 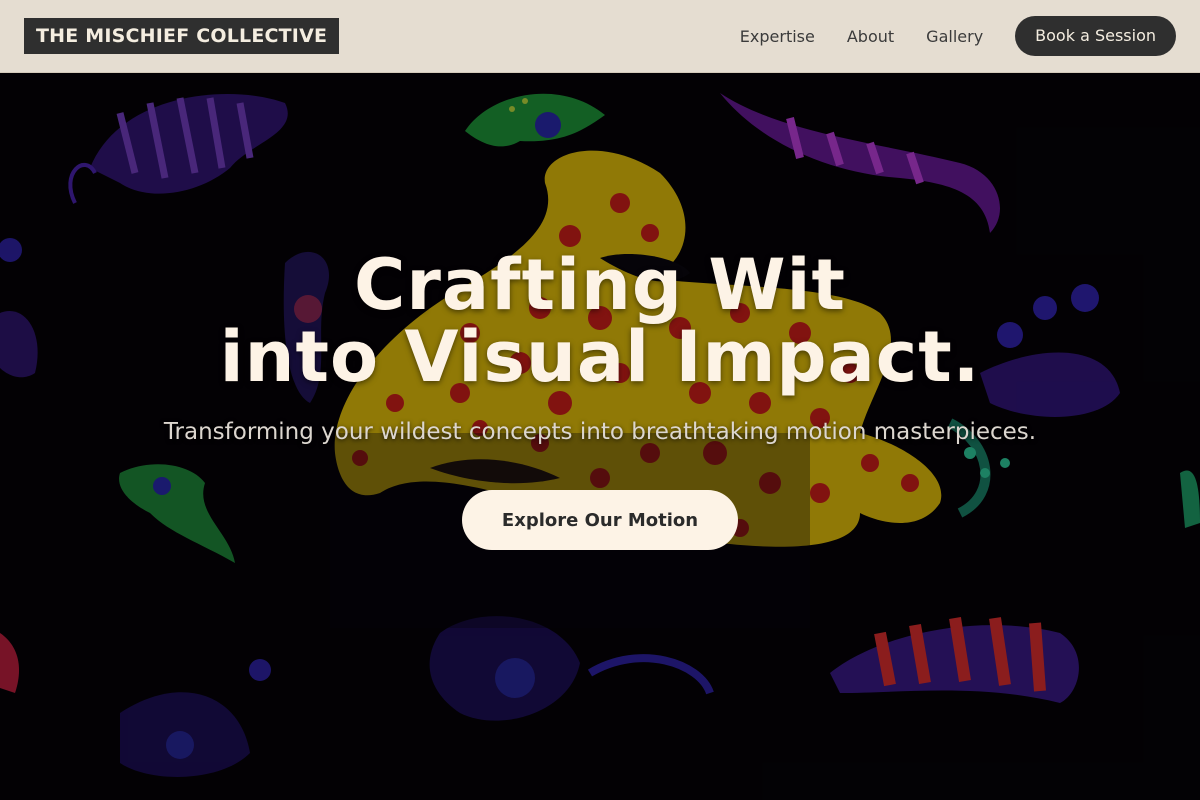 I want to click on nav-links: Expertise About Gallery Book a Session, so click(x=958, y=36).